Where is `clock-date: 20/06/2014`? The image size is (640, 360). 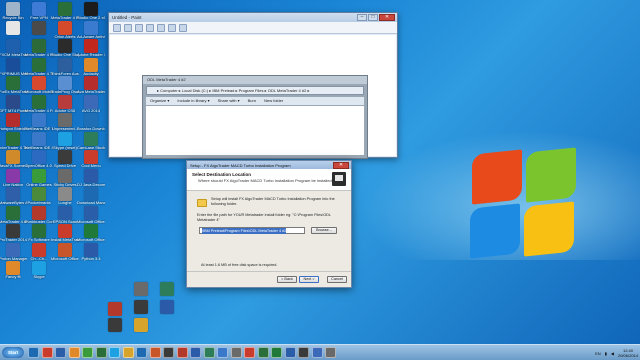
clock-date: 20/06/2014 is located at coordinates (627, 355).